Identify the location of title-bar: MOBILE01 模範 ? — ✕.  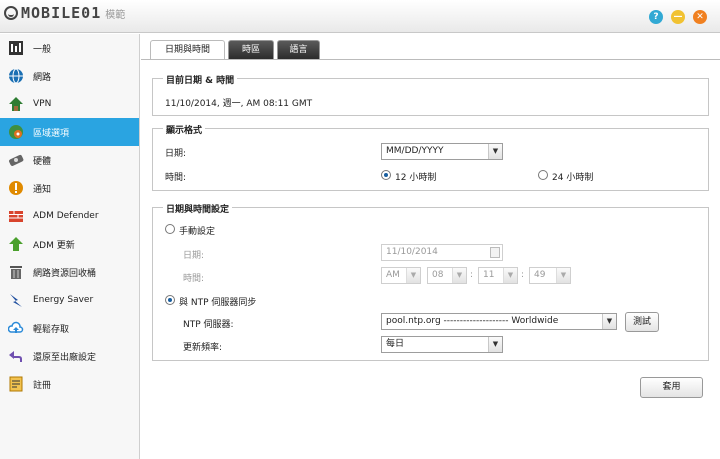
(360, 16).